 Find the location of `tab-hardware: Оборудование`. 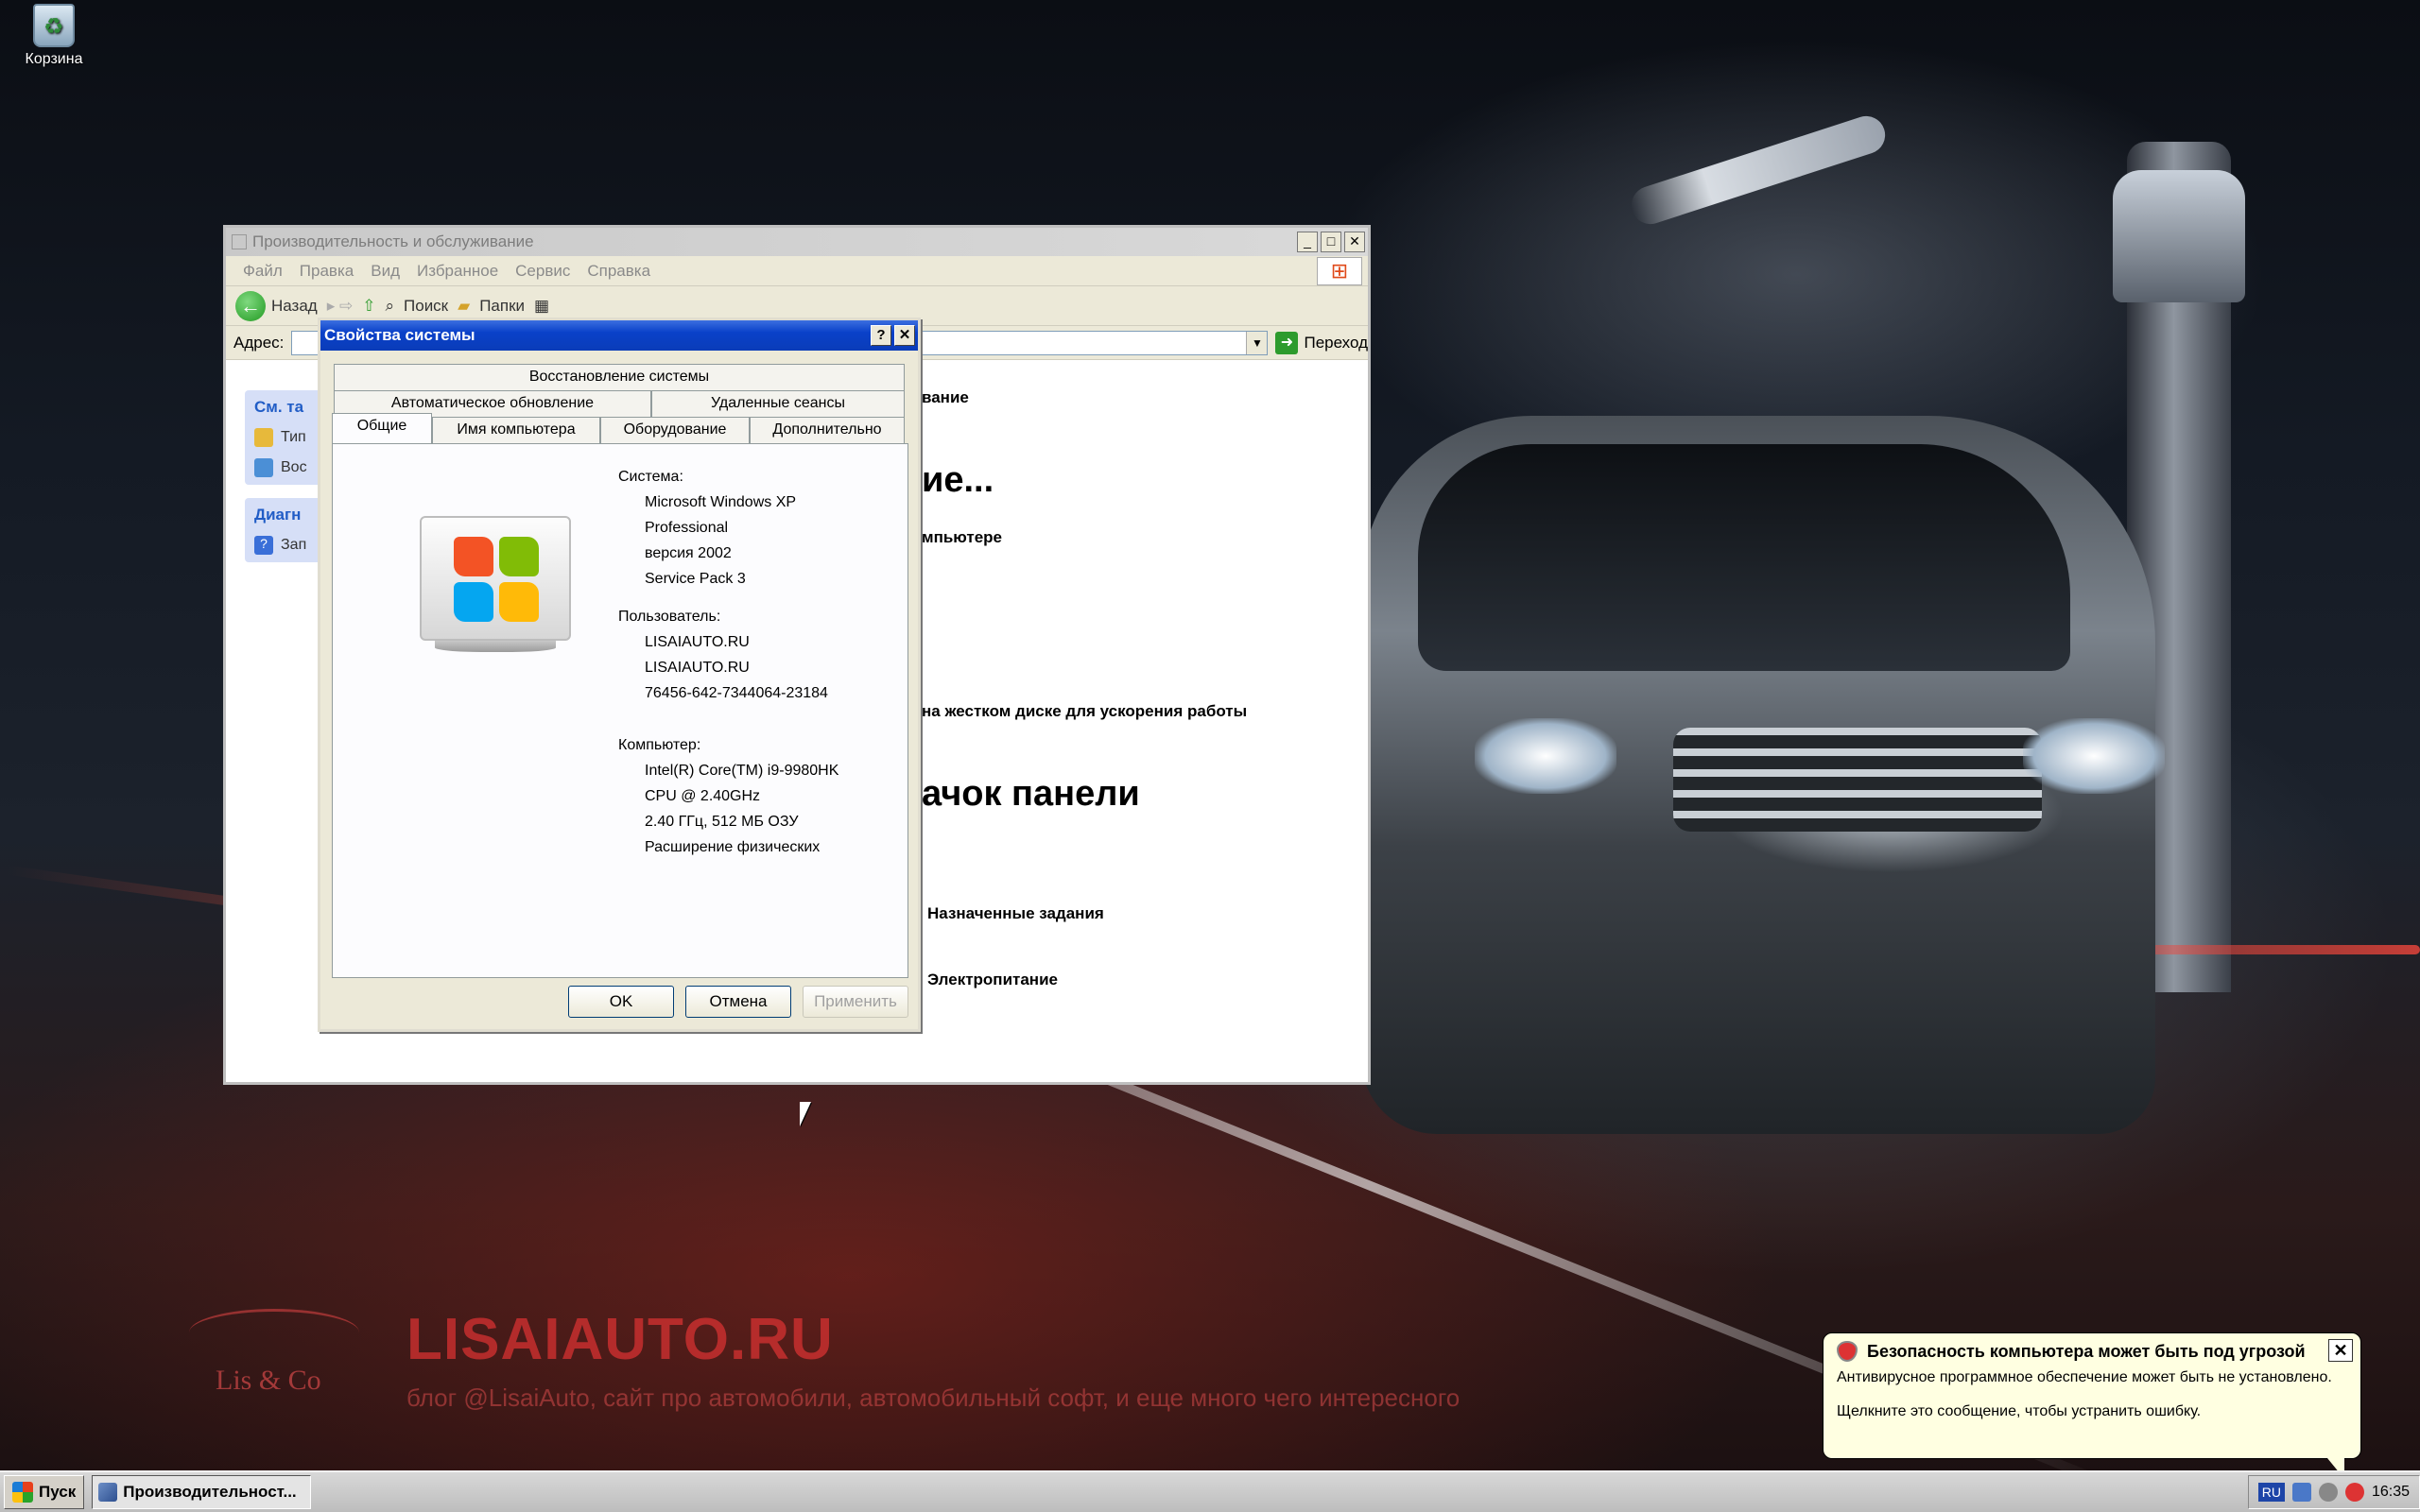

tab-hardware: Оборудование is located at coordinates (675, 430).